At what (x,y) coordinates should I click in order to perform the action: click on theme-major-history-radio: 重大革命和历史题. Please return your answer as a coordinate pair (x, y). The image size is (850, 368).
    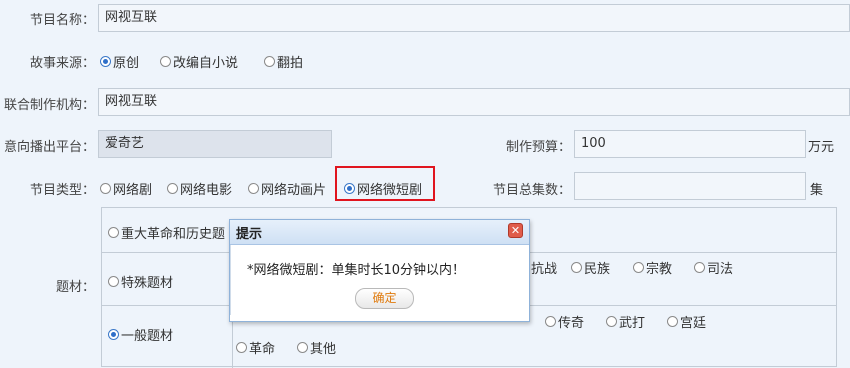
    Looking at the image, I should click on (166, 232).